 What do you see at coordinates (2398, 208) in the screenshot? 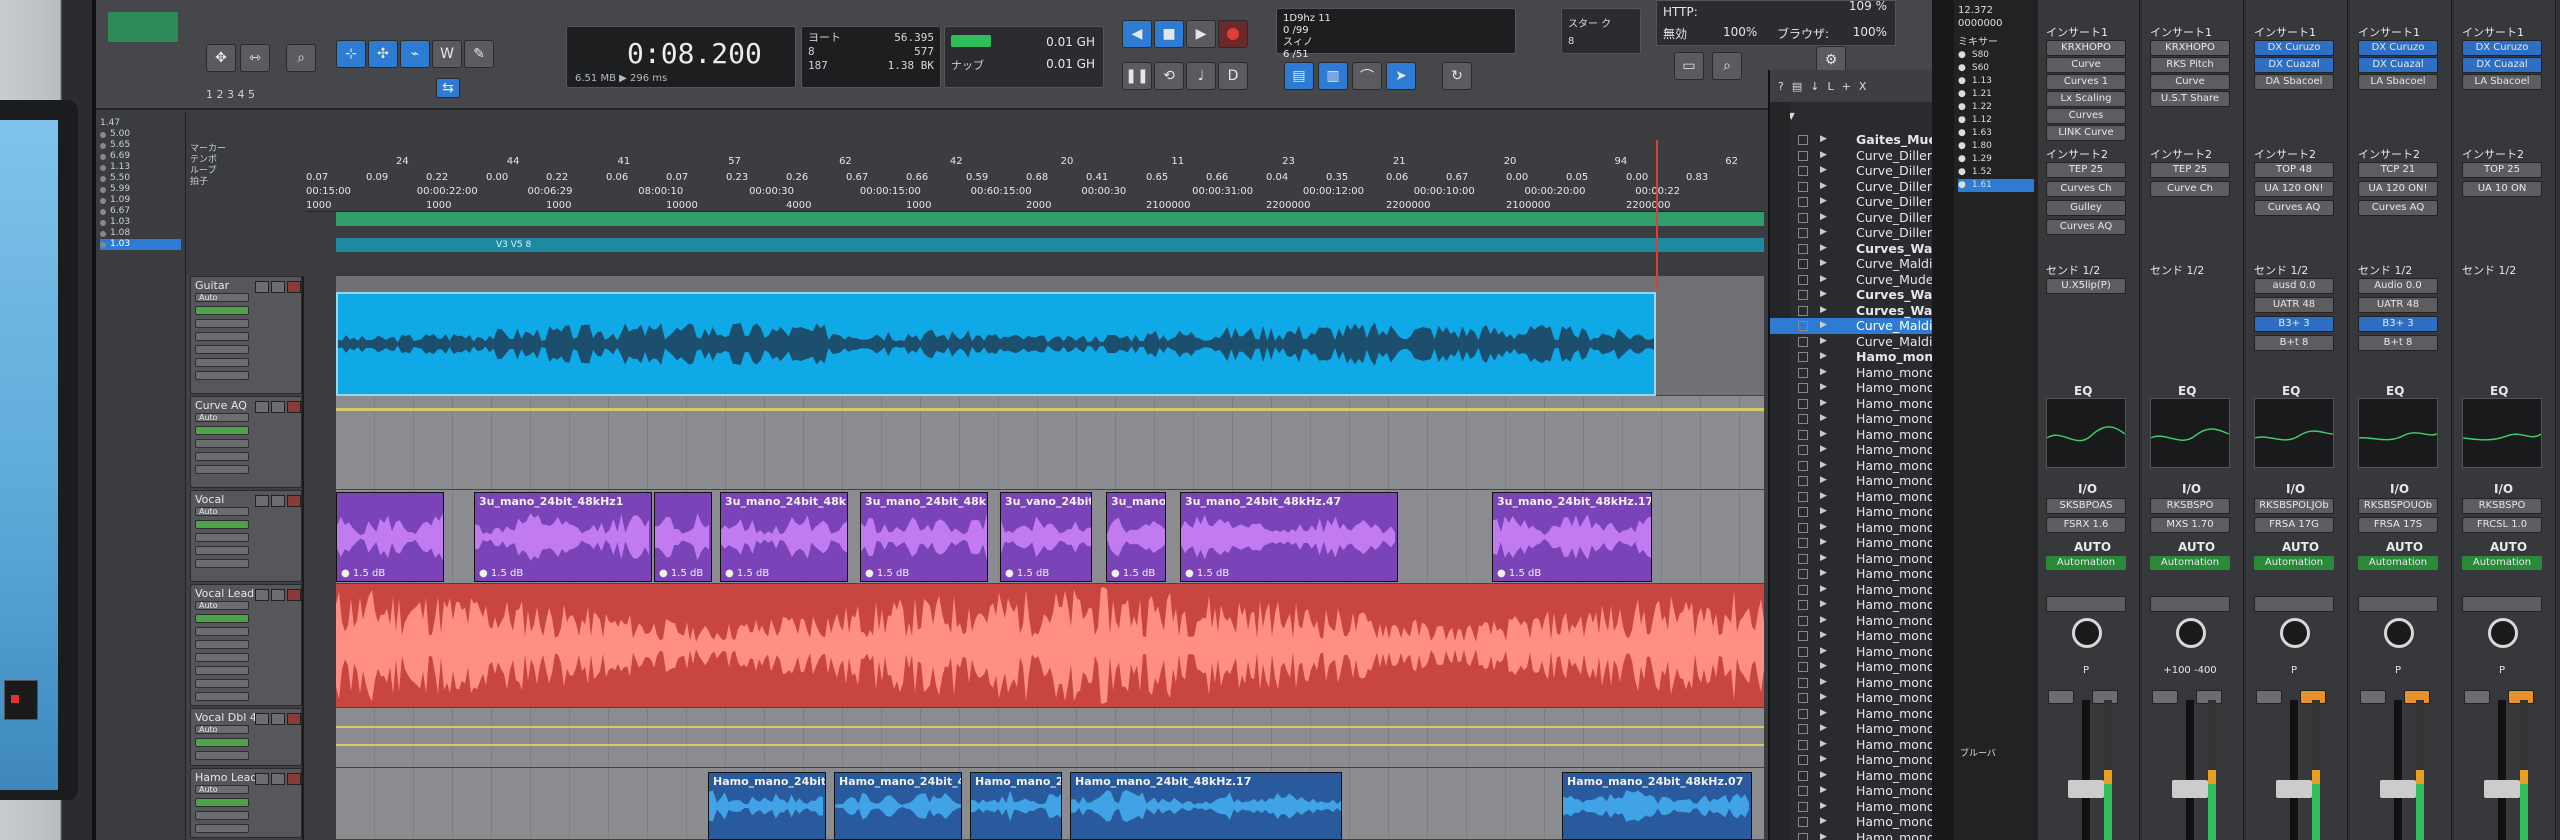
I see `insert-slot: Curves AQ` at bounding box center [2398, 208].